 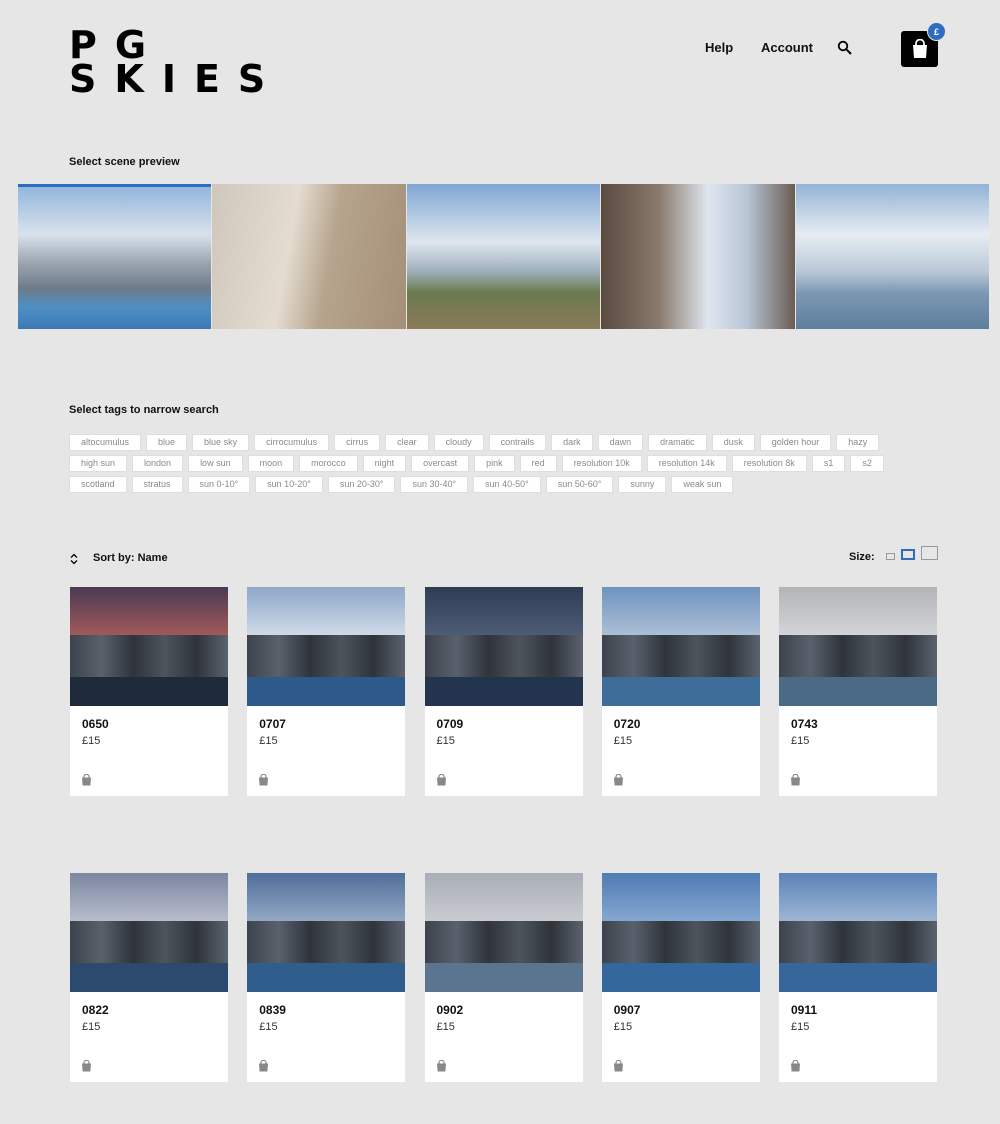 I want to click on product-card: 0650 £15, so click(x=149, y=691).